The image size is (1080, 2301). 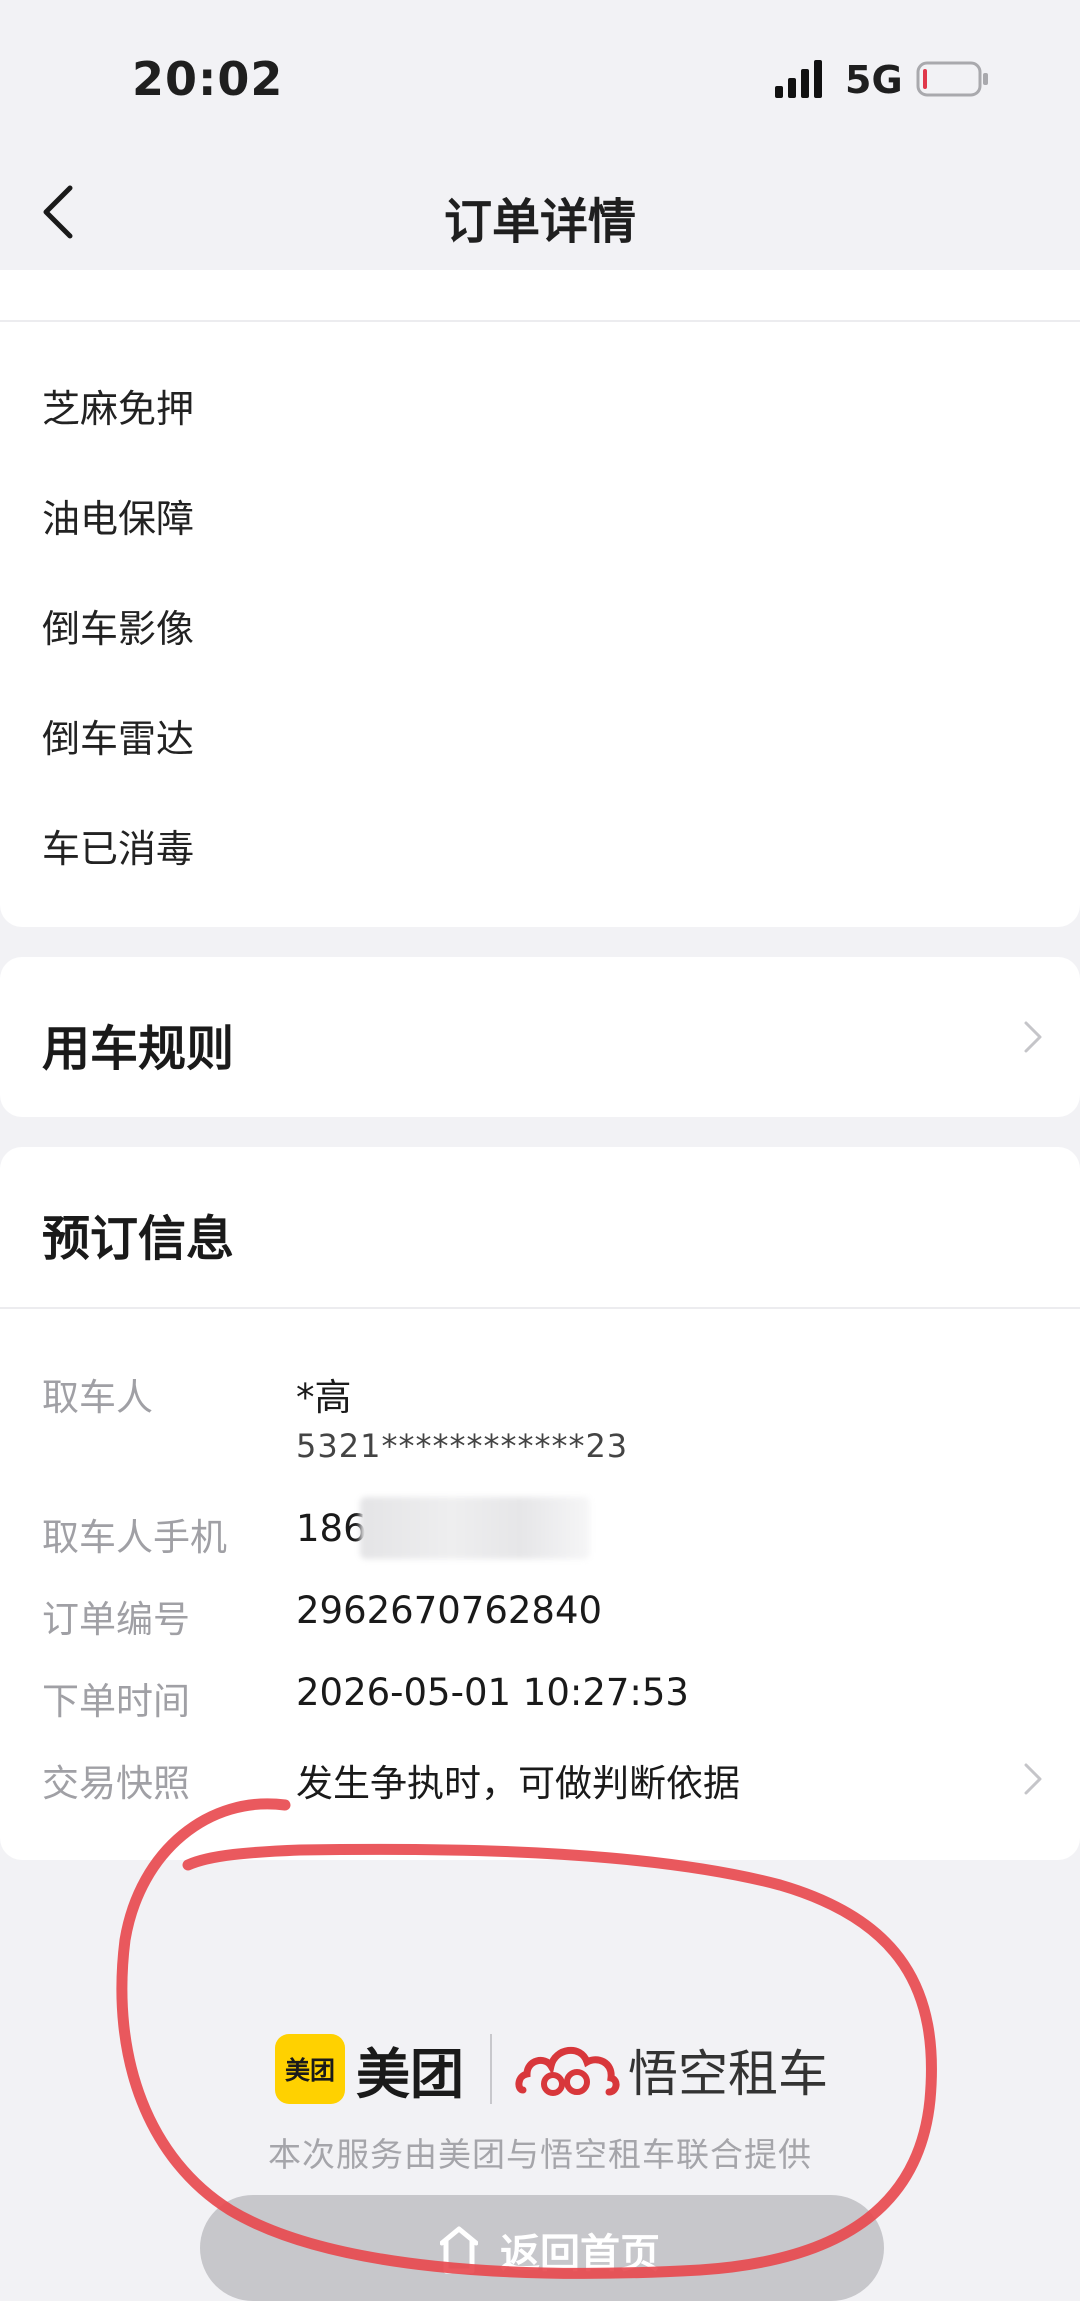 What do you see at coordinates (539, 222) in the screenshot?
I see `page-title: 订单详情` at bounding box center [539, 222].